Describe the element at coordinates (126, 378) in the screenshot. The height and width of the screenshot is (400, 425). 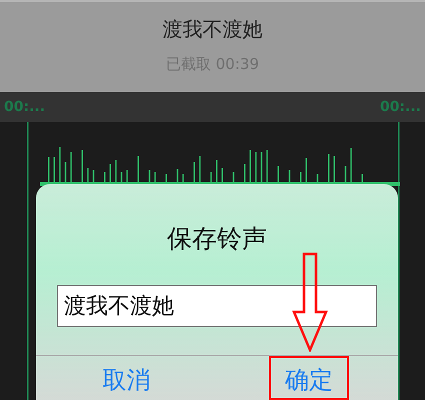
I see `dialog-button: 取消` at that location.